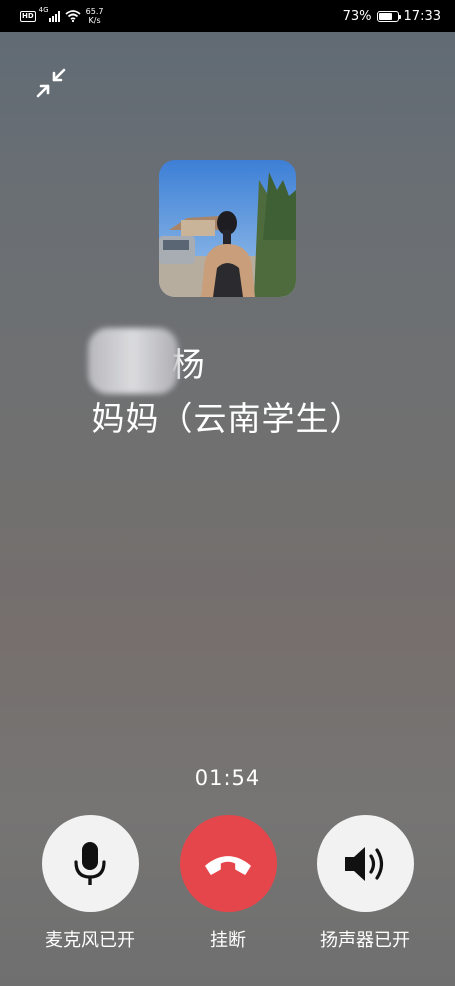 The height and width of the screenshot is (986, 455). What do you see at coordinates (90, 940) in the screenshot?
I see `mute-label: 麦克风已开` at bounding box center [90, 940].